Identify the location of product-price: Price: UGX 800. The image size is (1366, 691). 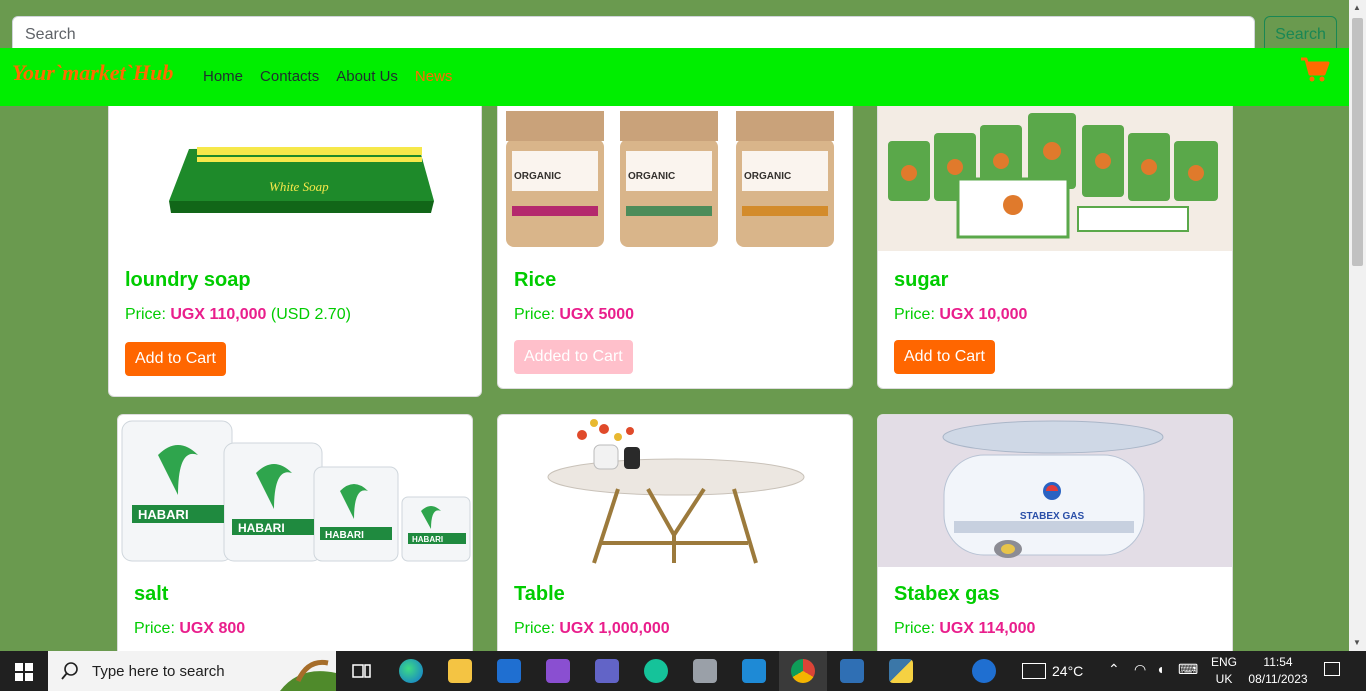
(190, 628).